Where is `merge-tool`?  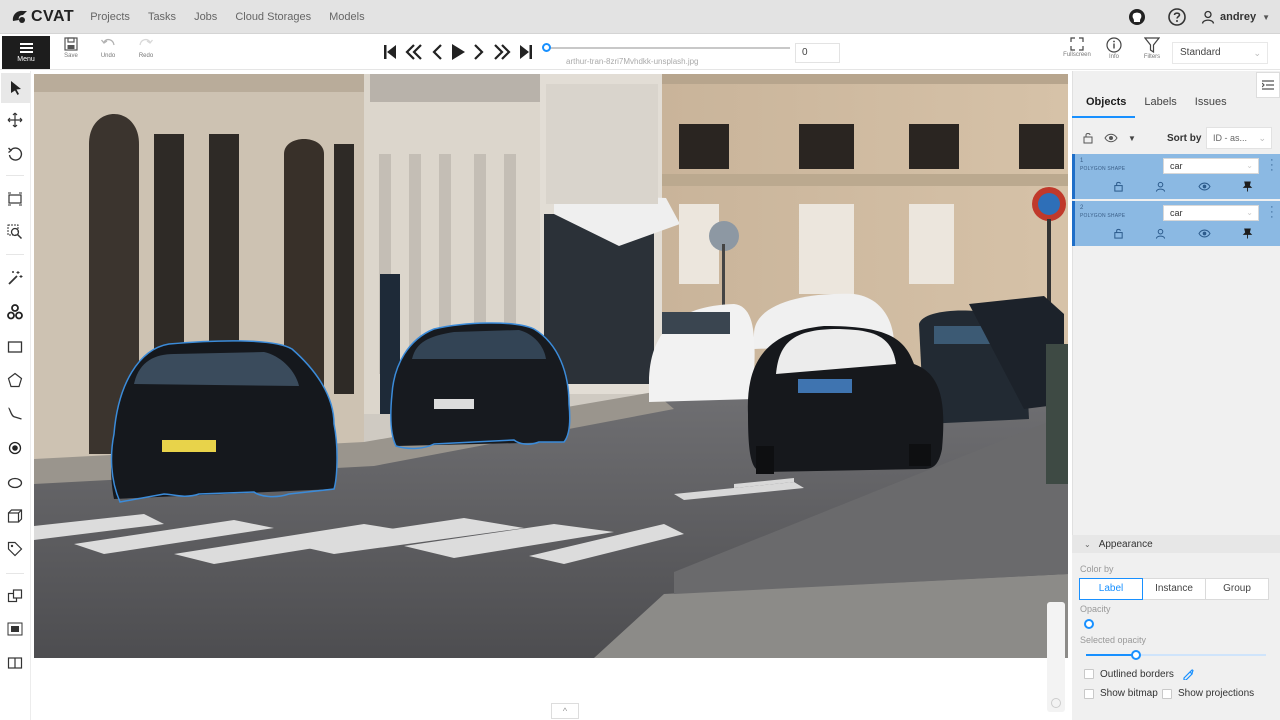
merge-tool is located at coordinates (15, 596).